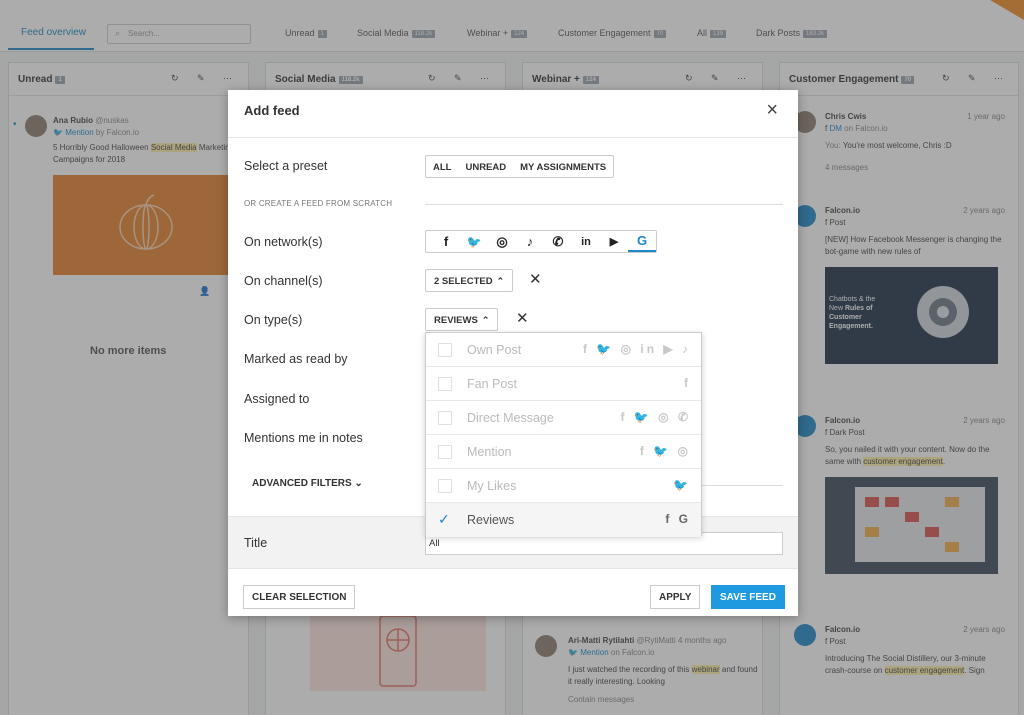 This screenshot has height=715, width=1024. Describe the element at coordinates (772, 110) in the screenshot. I see `close-icon: ×` at that location.